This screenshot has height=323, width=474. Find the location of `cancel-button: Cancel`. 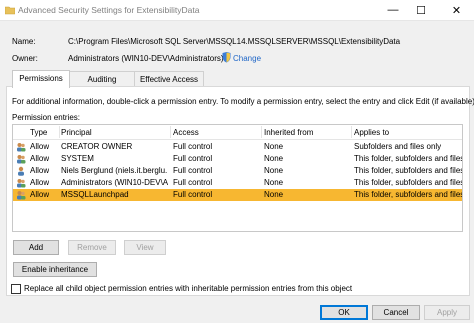

cancel-button: Cancel is located at coordinates (396, 312).